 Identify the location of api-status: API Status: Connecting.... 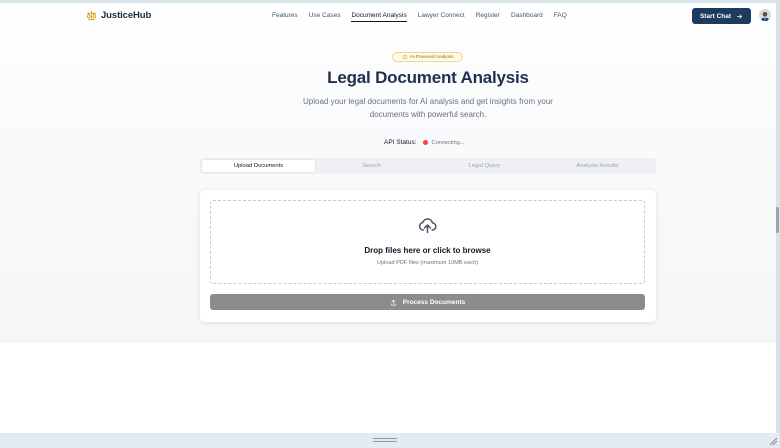
(424, 142).